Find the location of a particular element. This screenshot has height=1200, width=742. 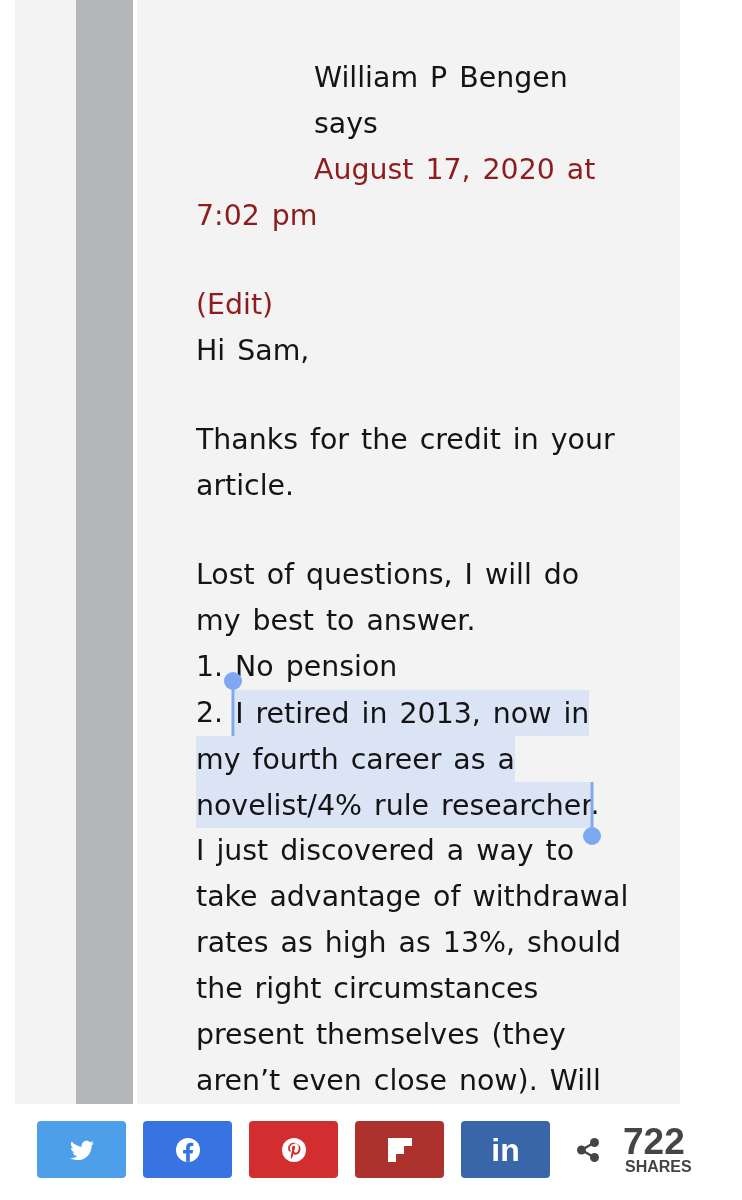

stair-step-icon is located at coordinates (399, 1149).